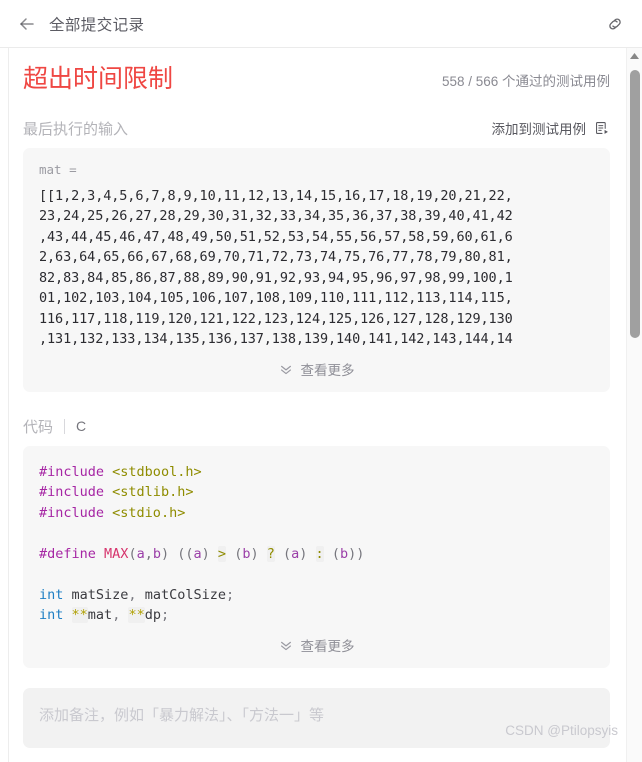 The image size is (642, 762). What do you see at coordinates (116, 553) in the screenshot?
I see `code-token: MAX` at bounding box center [116, 553].